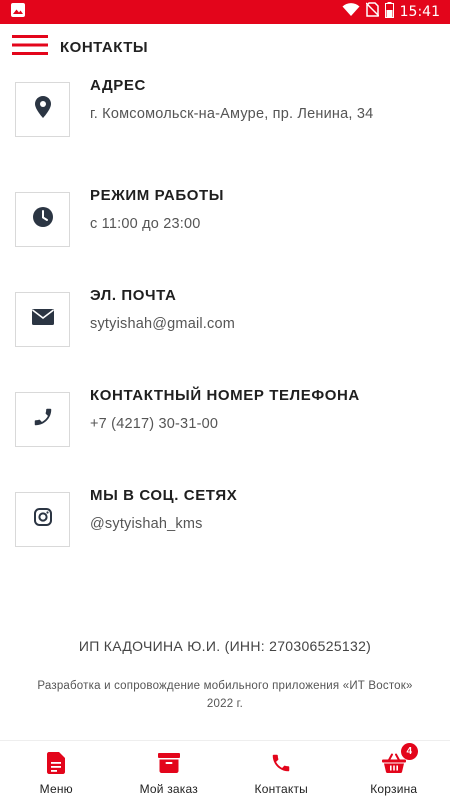  I want to click on menu-button, so click(30, 47).